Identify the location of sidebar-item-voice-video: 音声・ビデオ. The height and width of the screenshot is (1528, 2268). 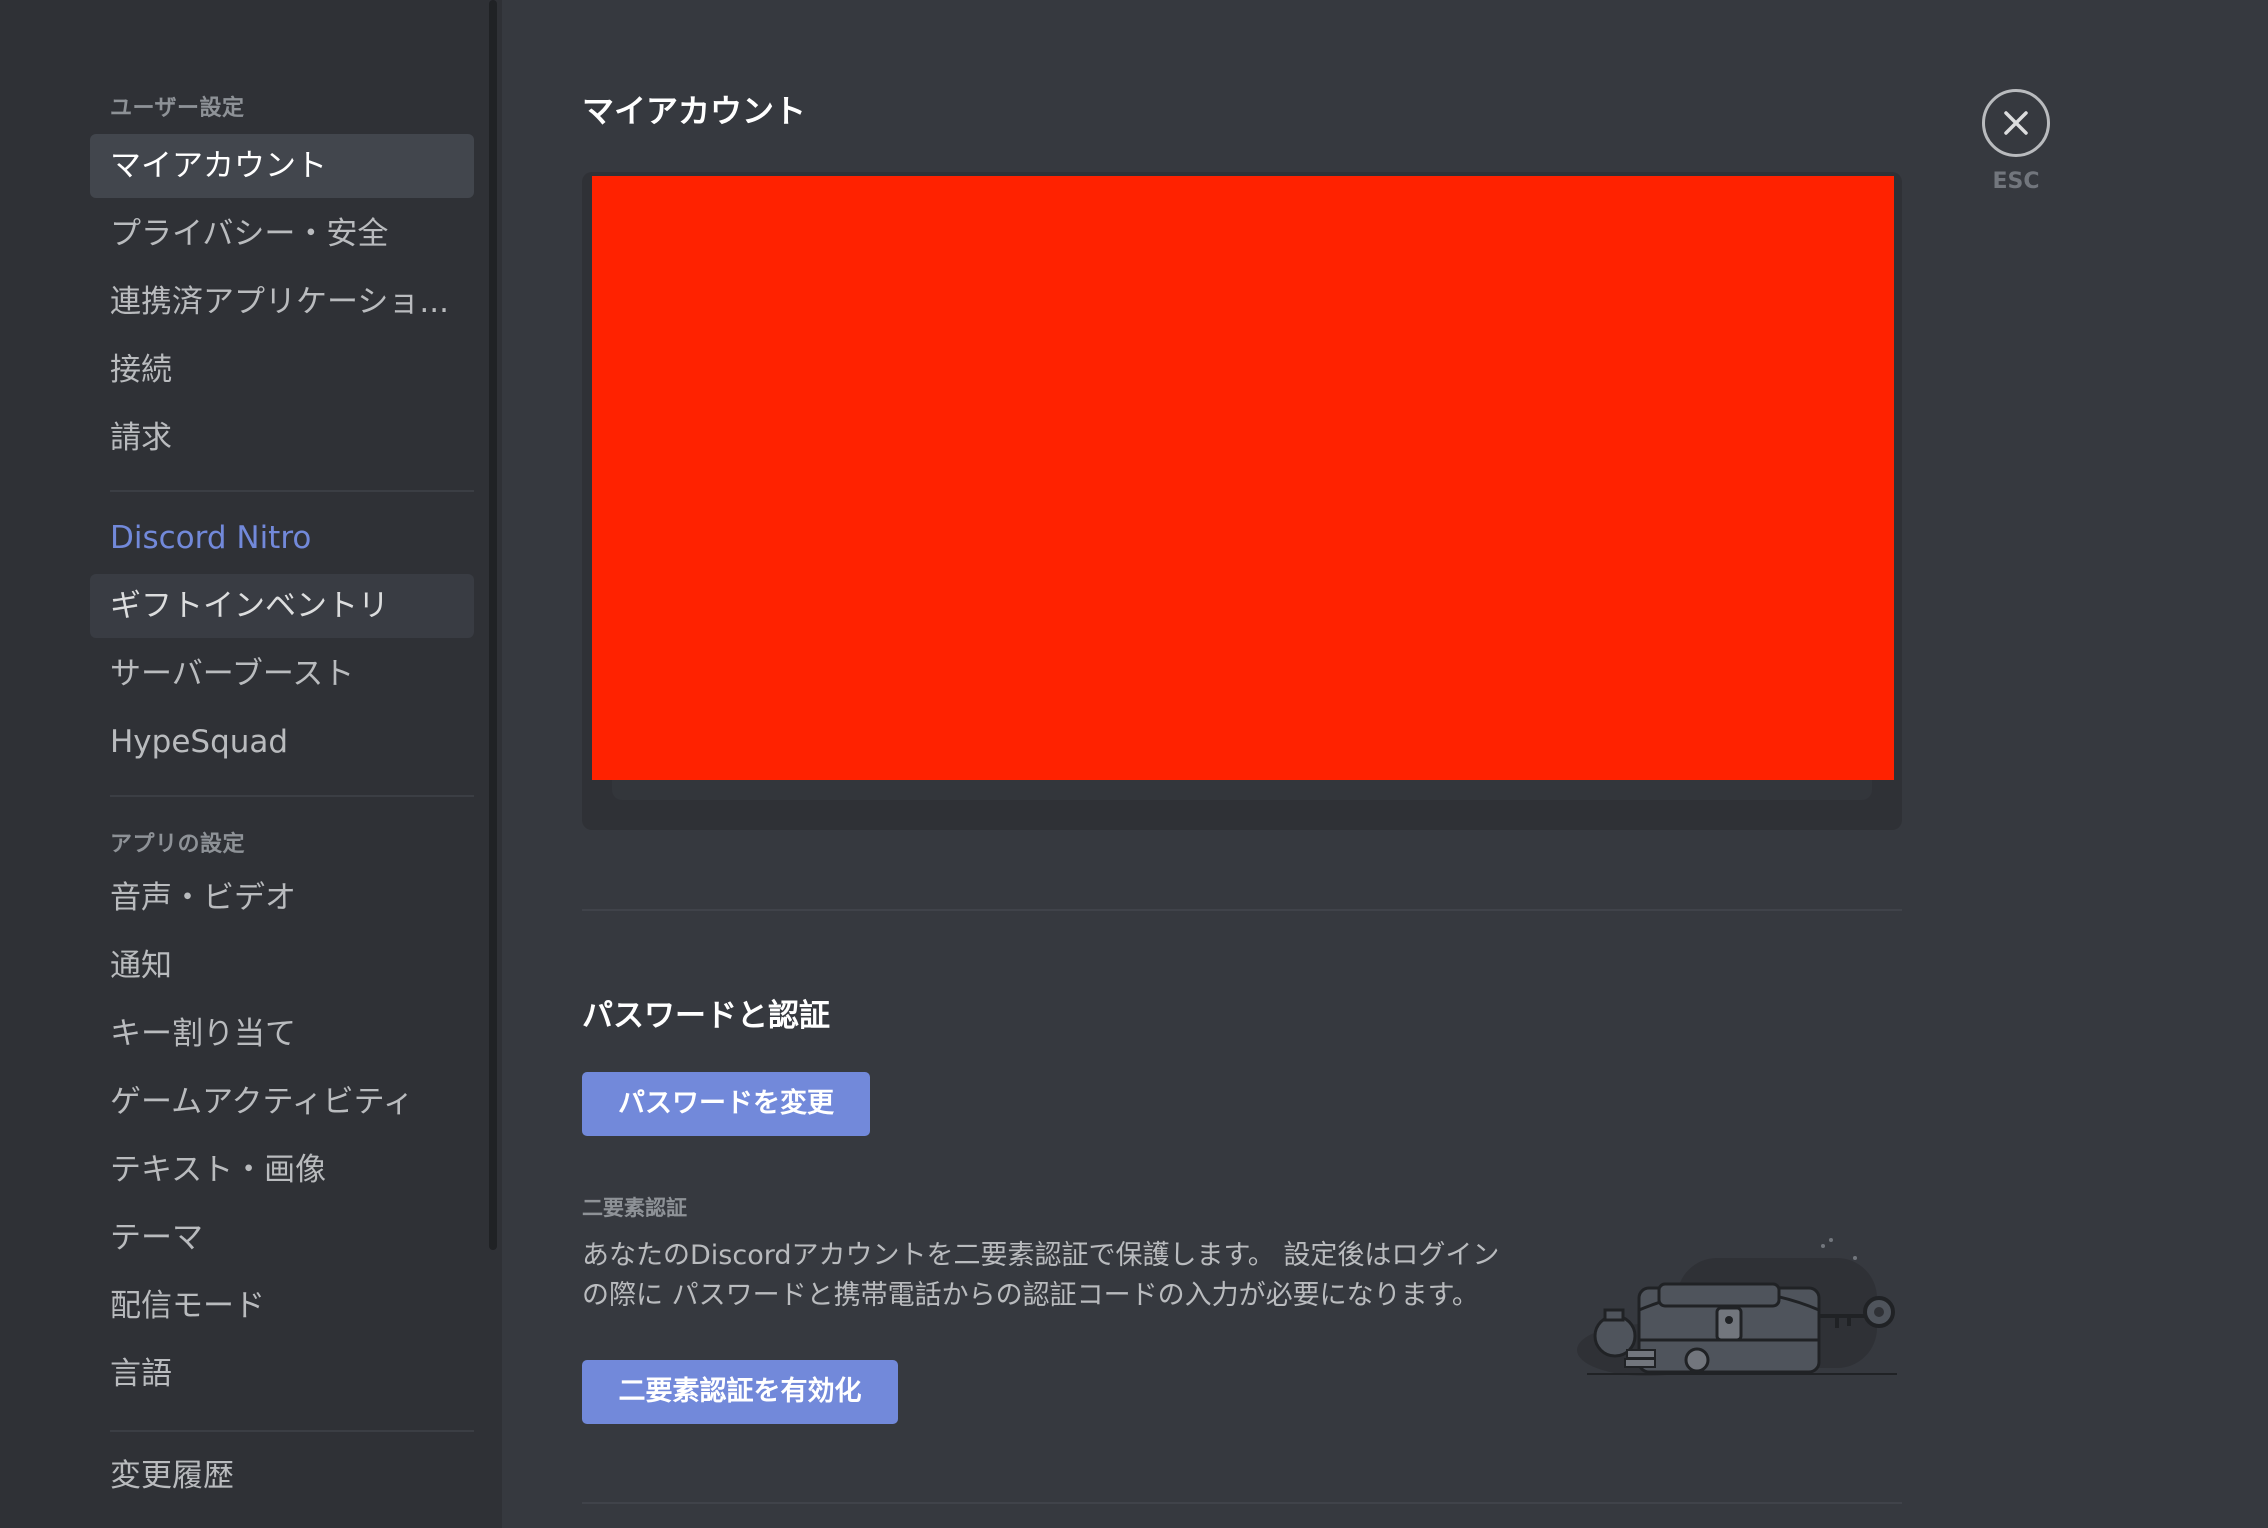
(282, 898).